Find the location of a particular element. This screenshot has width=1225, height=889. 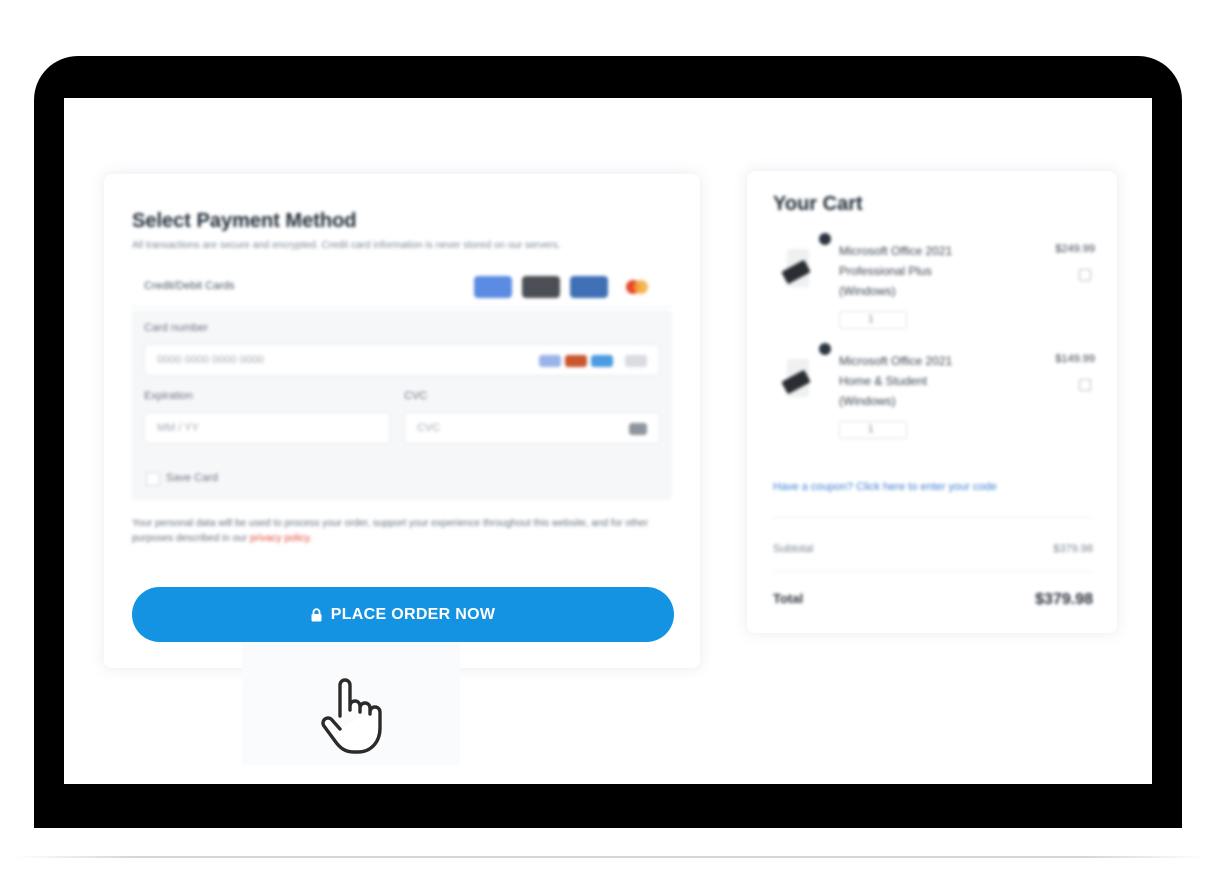

payment-title: Select Payment Method is located at coordinates (244, 221).